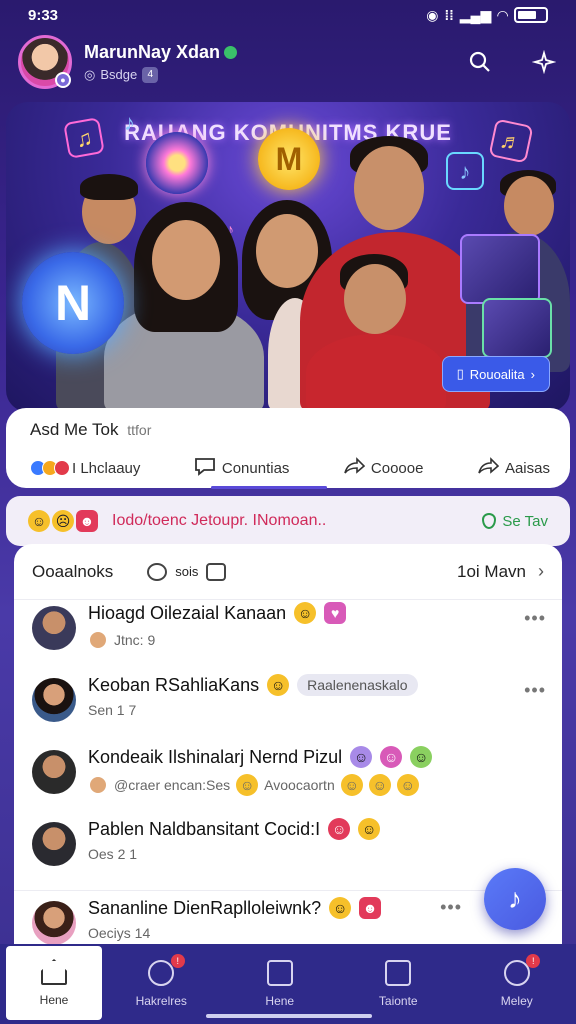  What do you see at coordinates (383, 468) in the screenshot?
I see `share-button: Cooooe` at bounding box center [383, 468].